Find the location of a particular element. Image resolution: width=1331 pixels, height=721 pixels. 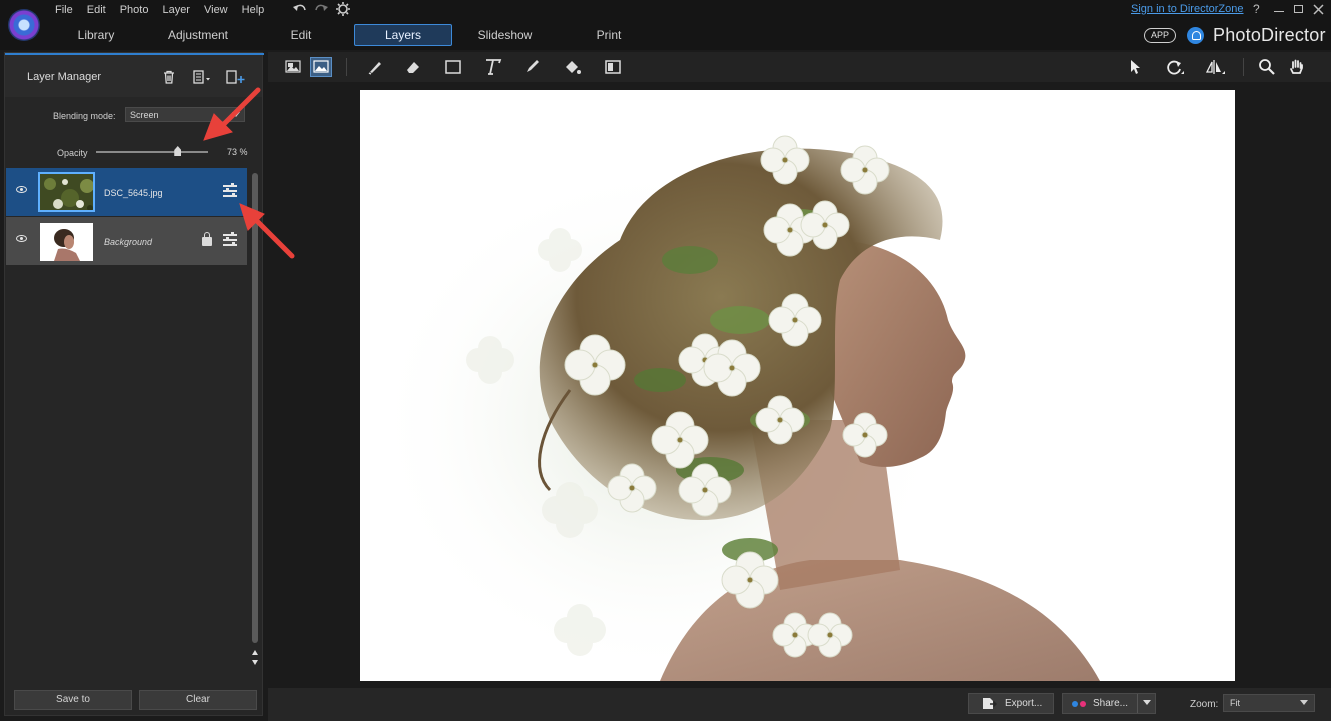

eraser-icon is located at coordinates (413, 67).